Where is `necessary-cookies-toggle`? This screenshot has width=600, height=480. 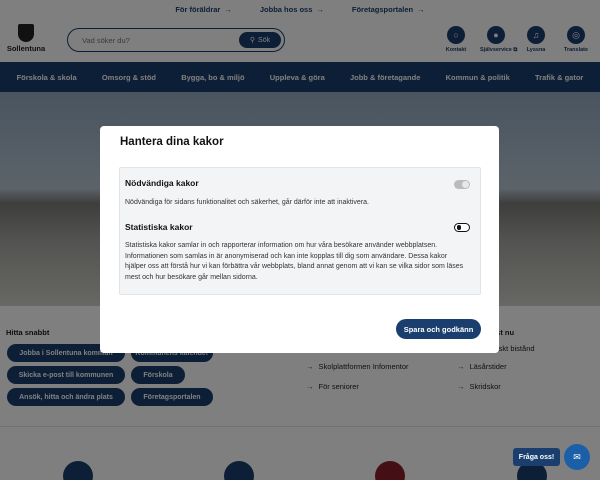
necessary-cookies-toggle is located at coordinates (462, 184).